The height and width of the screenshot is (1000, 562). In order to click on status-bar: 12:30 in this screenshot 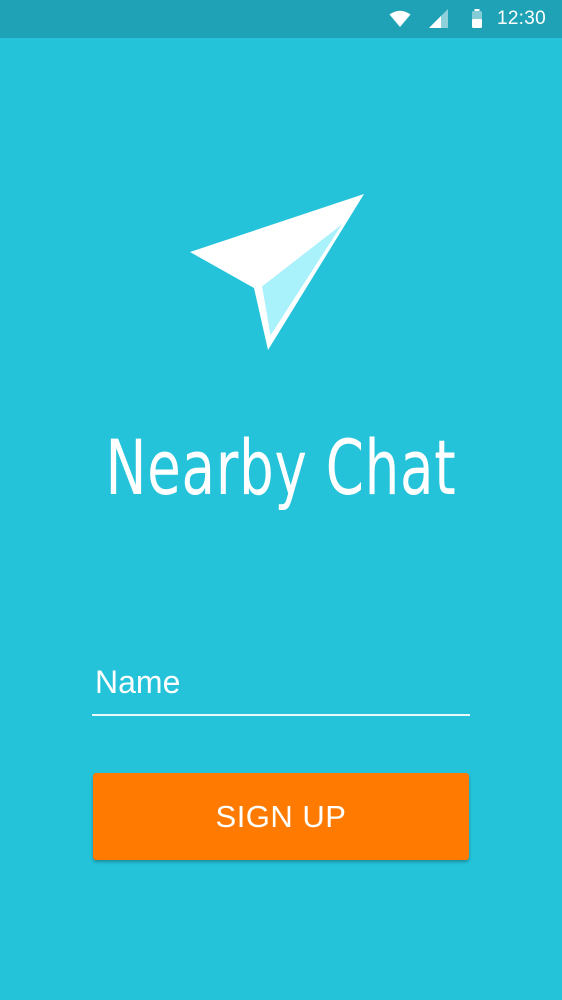, I will do `click(281, 19)`.